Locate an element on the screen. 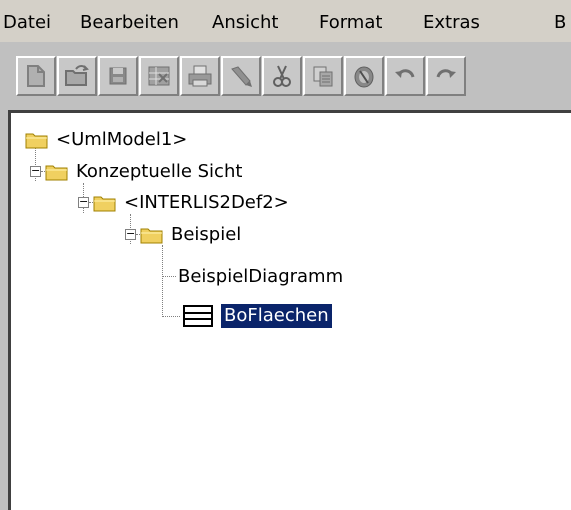 The width and height of the screenshot is (571, 510). menu-datei: Datei is located at coordinates (27, 23).